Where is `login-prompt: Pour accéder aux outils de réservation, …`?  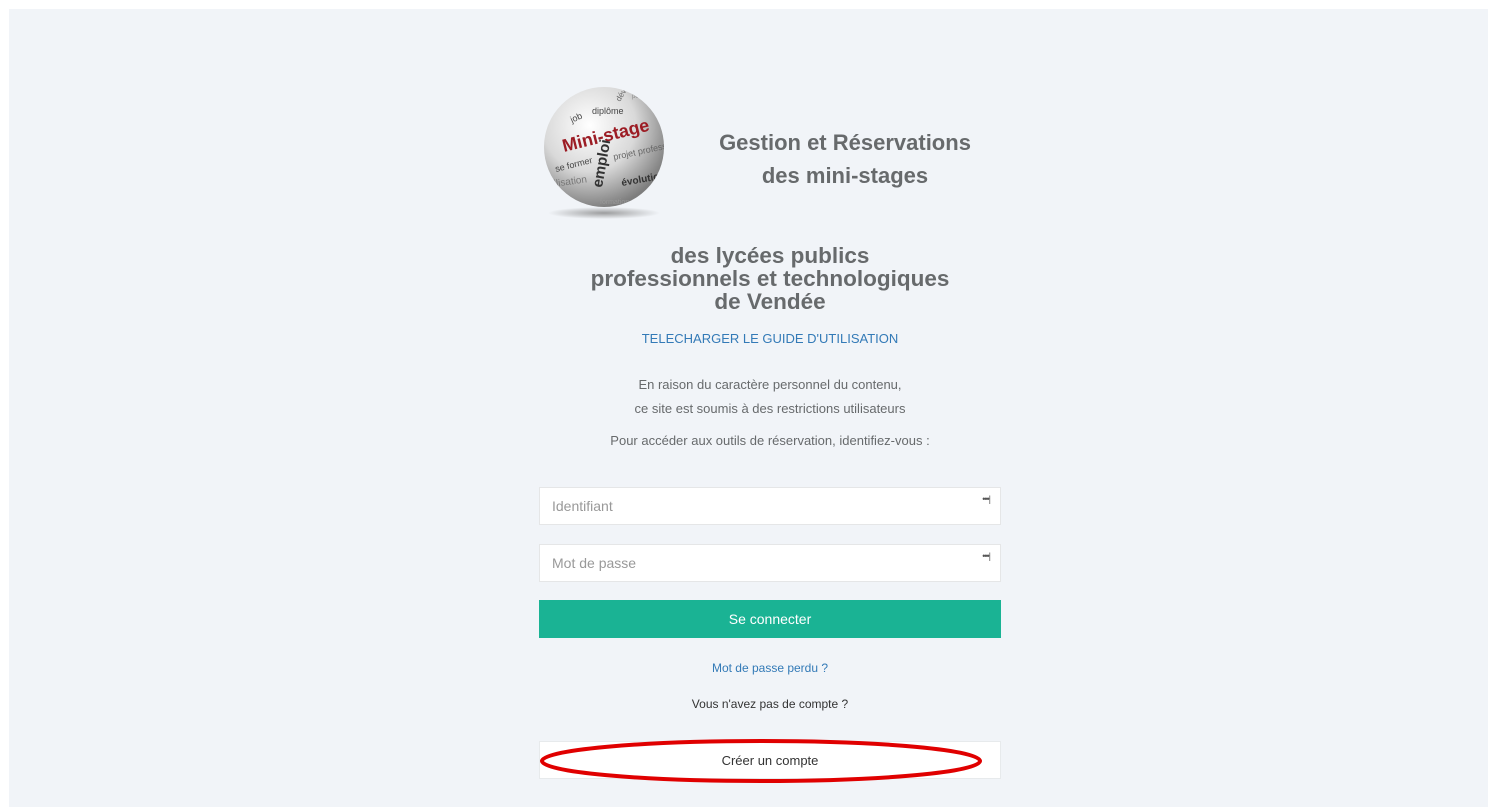 login-prompt: Pour accéder aux outils de réservation, … is located at coordinates (770, 440).